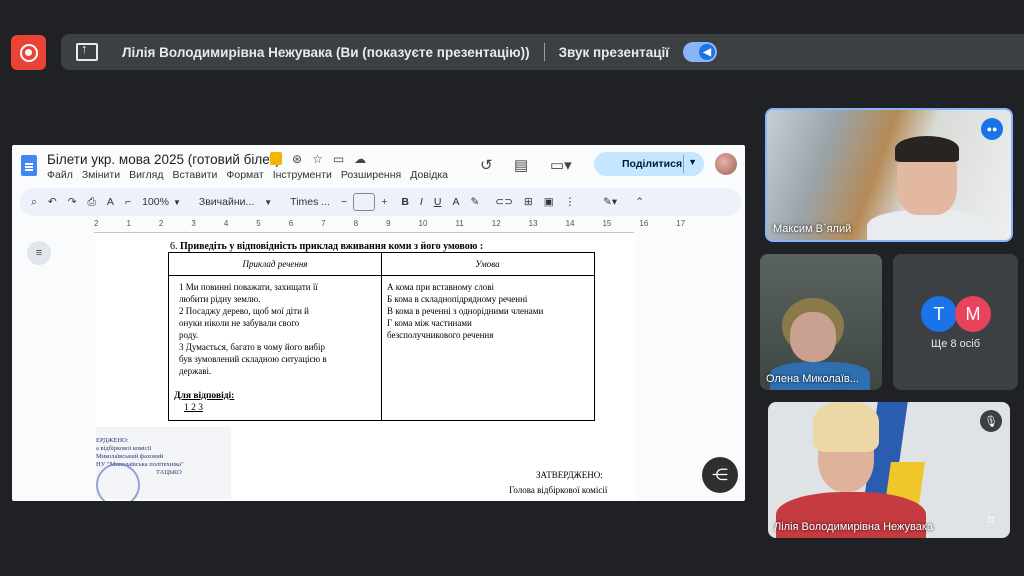  Describe the element at coordinates (163, 159) in the screenshot. I see `document-title: Білети укр. мова 2025 (готовий білет)` at that location.